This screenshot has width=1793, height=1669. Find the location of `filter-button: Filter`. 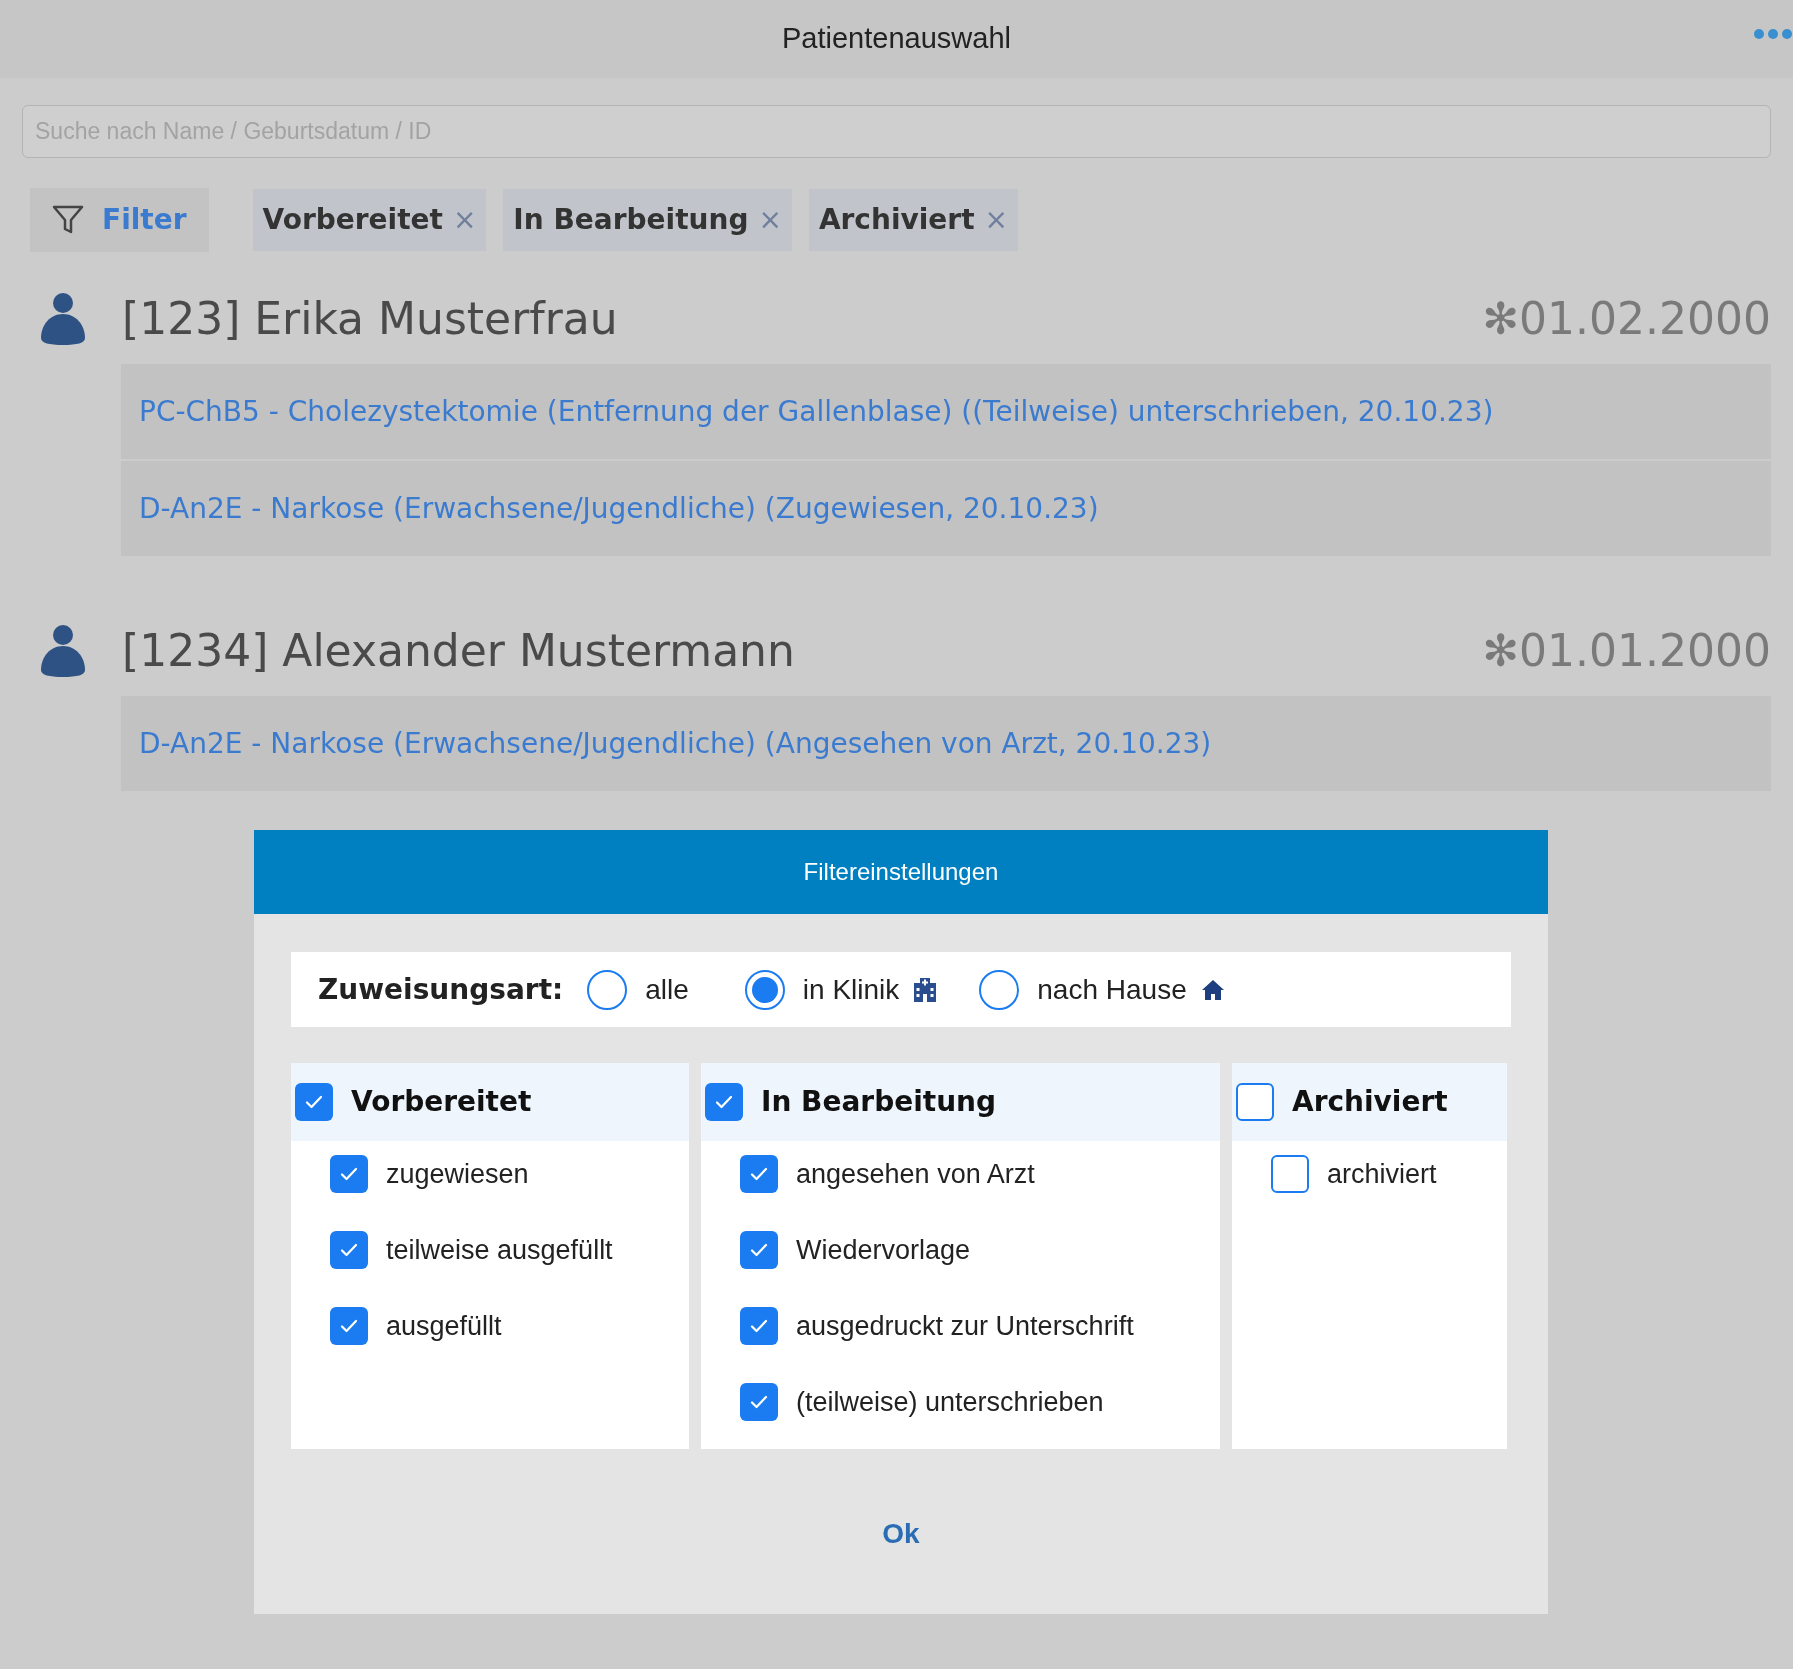

filter-button: Filter is located at coordinates (119, 220).